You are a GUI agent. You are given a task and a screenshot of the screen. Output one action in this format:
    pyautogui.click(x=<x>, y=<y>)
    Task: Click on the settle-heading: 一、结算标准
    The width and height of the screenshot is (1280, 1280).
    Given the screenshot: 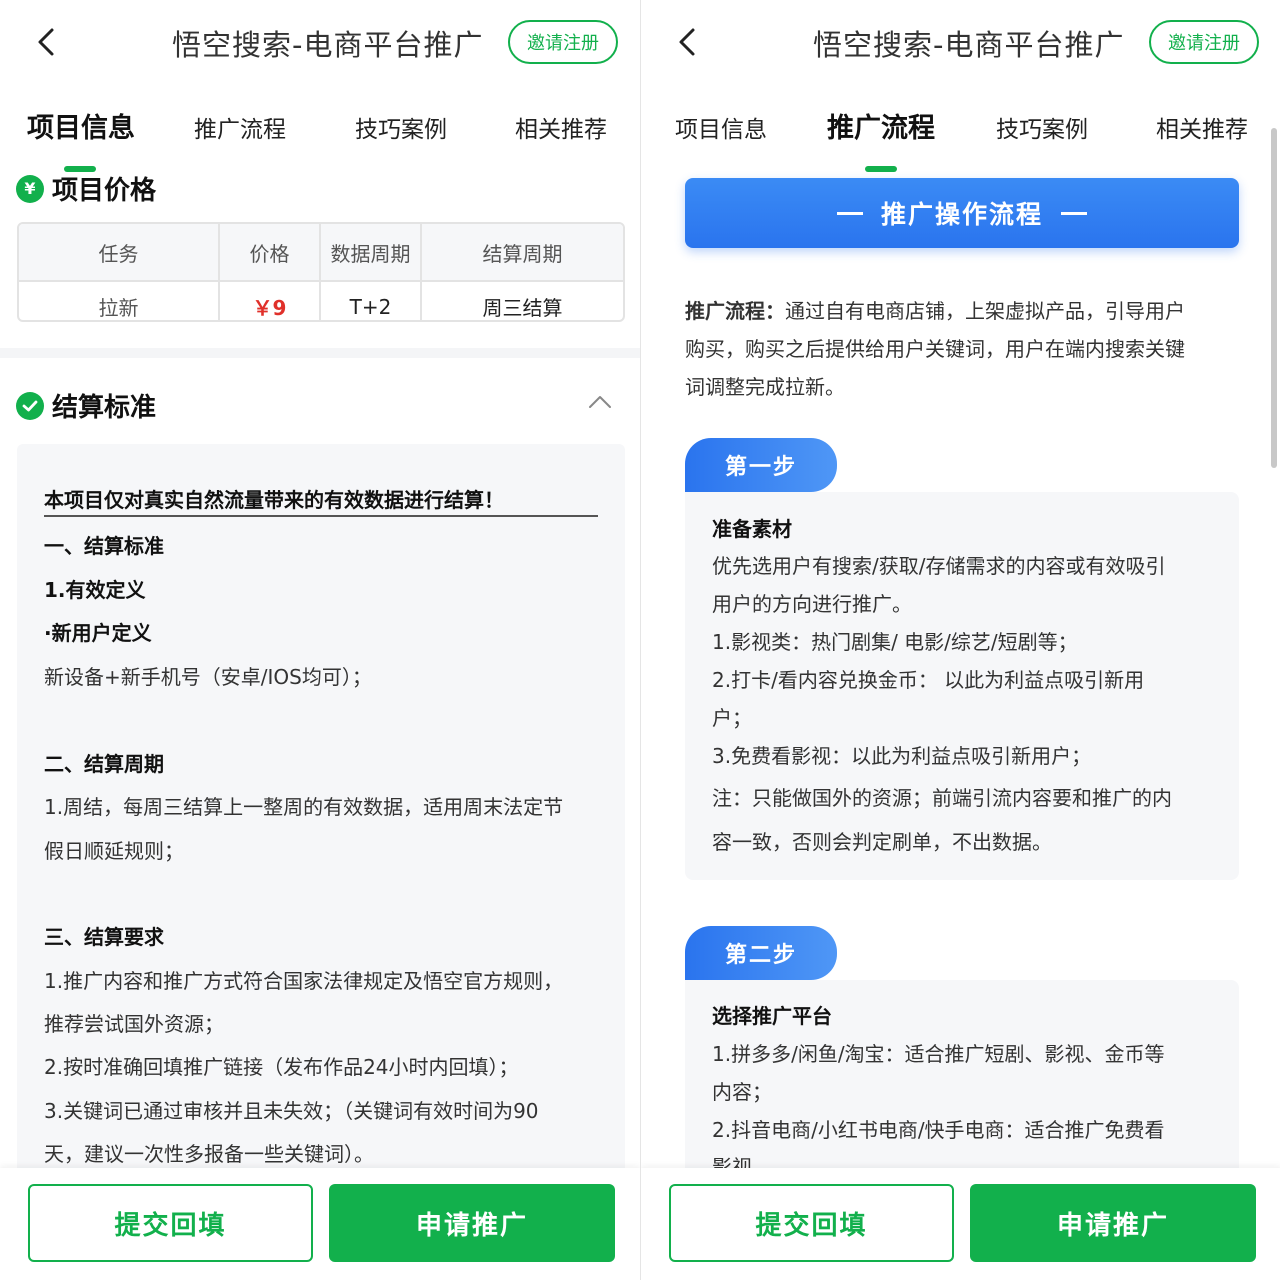 What is the action you would take?
    pyautogui.click(x=104, y=546)
    